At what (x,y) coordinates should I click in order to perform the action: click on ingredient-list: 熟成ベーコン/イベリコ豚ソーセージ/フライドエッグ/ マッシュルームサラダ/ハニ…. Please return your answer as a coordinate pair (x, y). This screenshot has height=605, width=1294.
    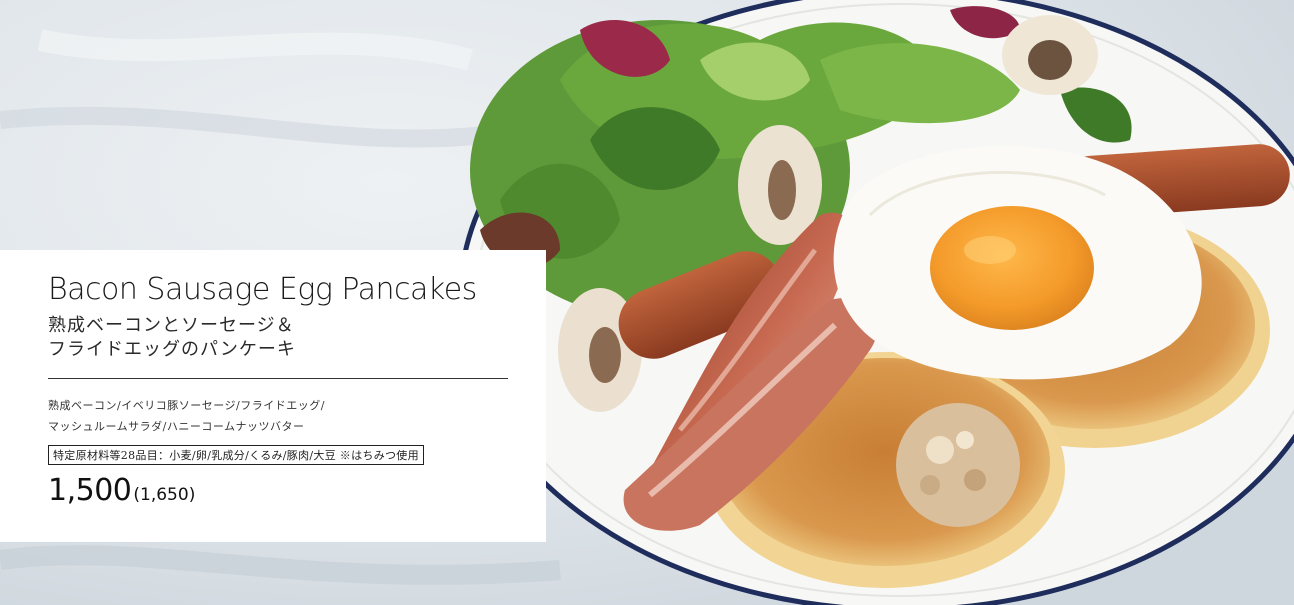
    Looking at the image, I should click on (278, 416).